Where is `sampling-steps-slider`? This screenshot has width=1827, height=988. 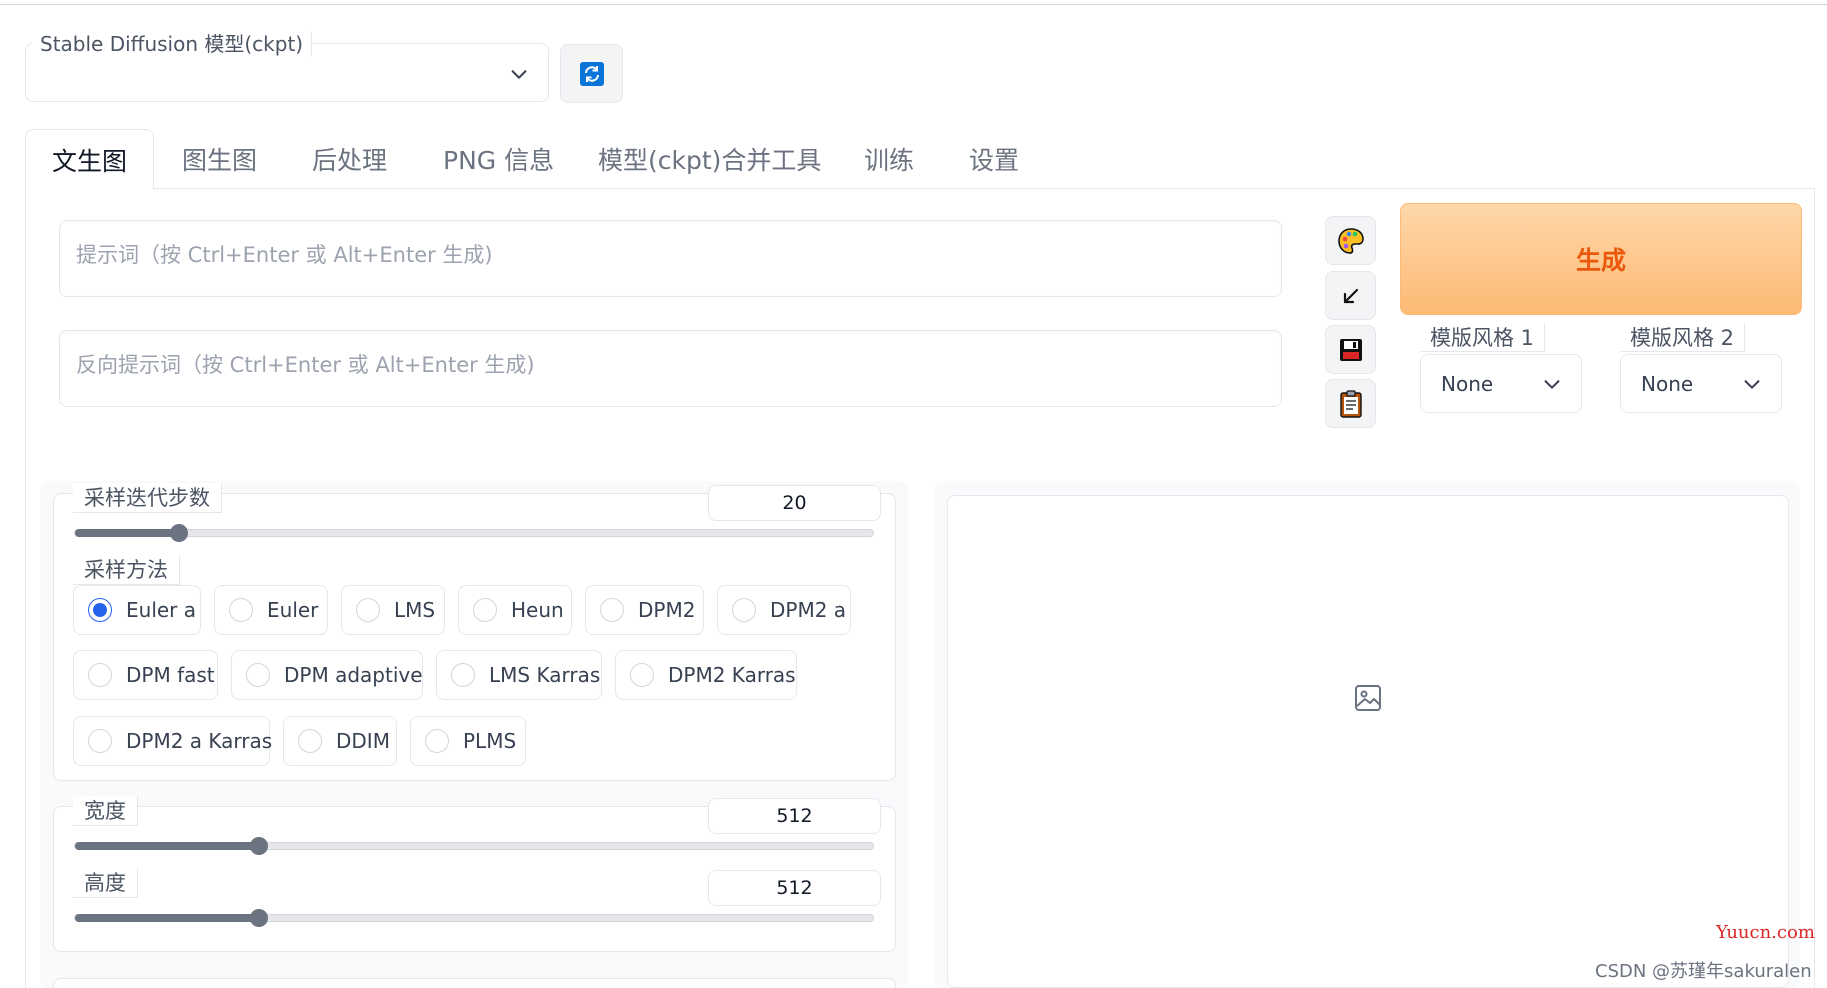 sampling-steps-slider is located at coordinates (474, 533).